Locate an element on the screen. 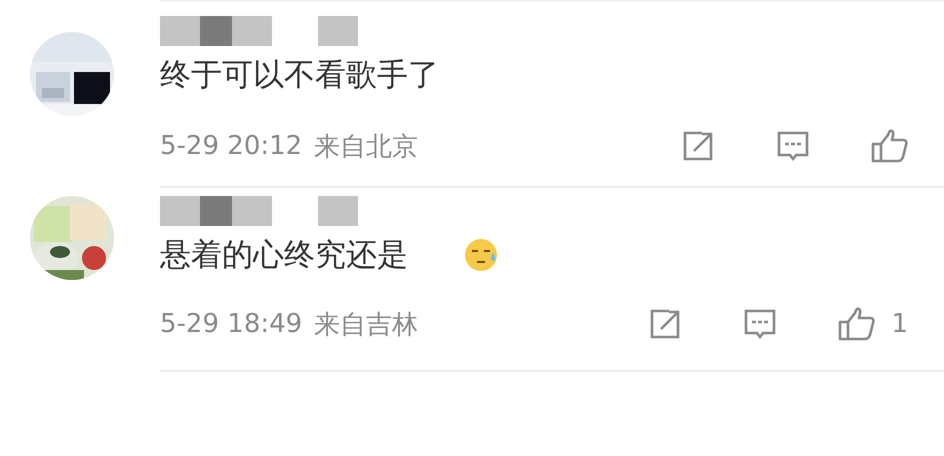 The width and height of the screenshot is (944, 456). comment-text: 终于可以不看歌手了 is located at coordinates (299, 75).